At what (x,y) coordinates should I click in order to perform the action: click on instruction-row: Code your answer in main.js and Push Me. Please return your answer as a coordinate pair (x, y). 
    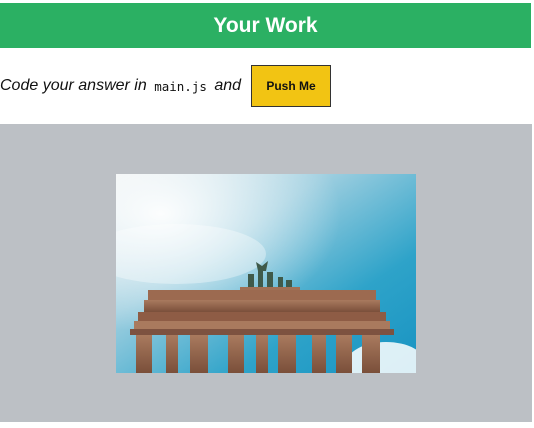
    Looking at the image, I should click on (265, 86).